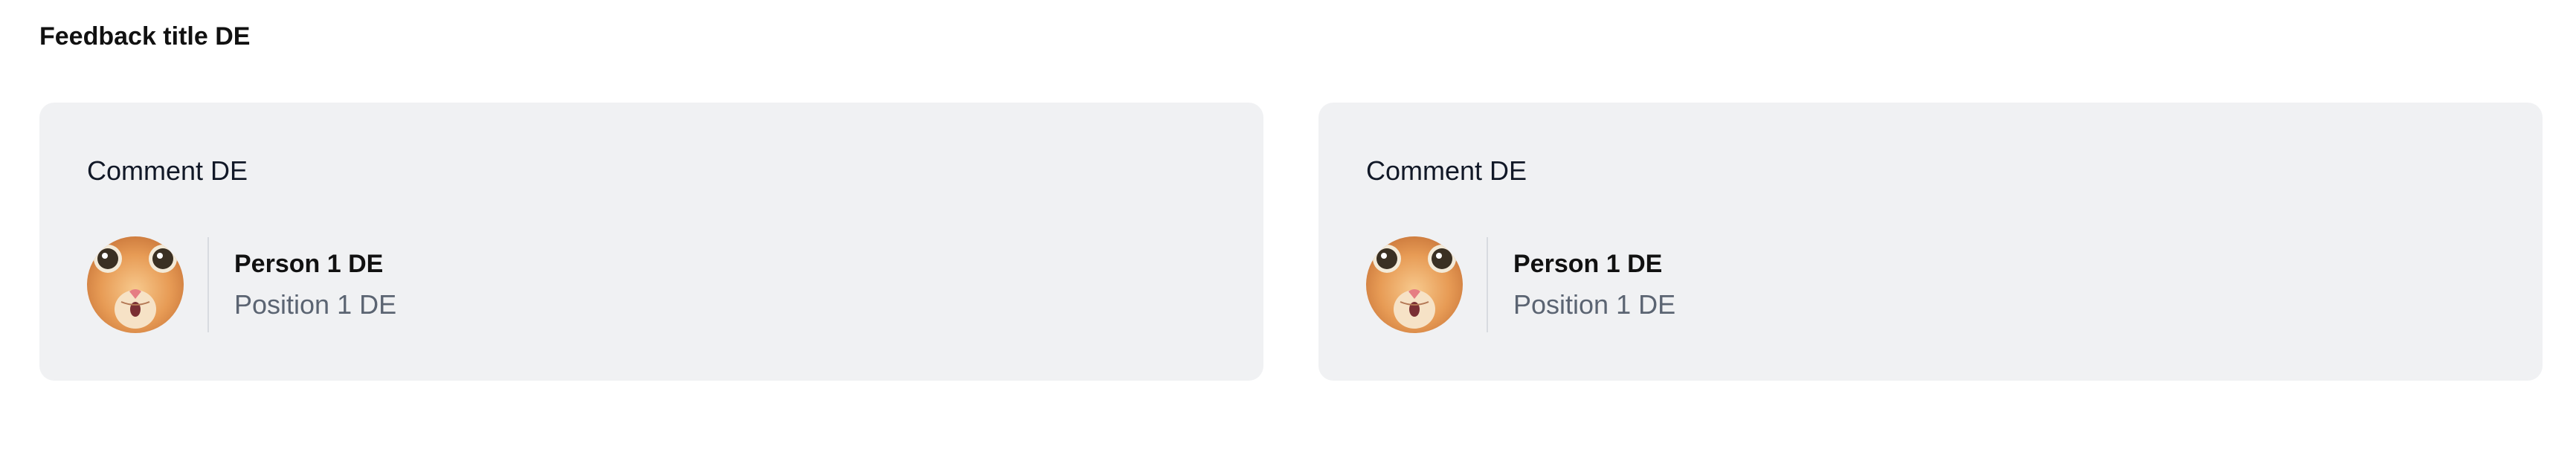 The height and width of the screenshot is (455, 2576). Describe the element at coordinates (145, 36) in the screenshot. I see `page-title: Feedback title DE` at that location.